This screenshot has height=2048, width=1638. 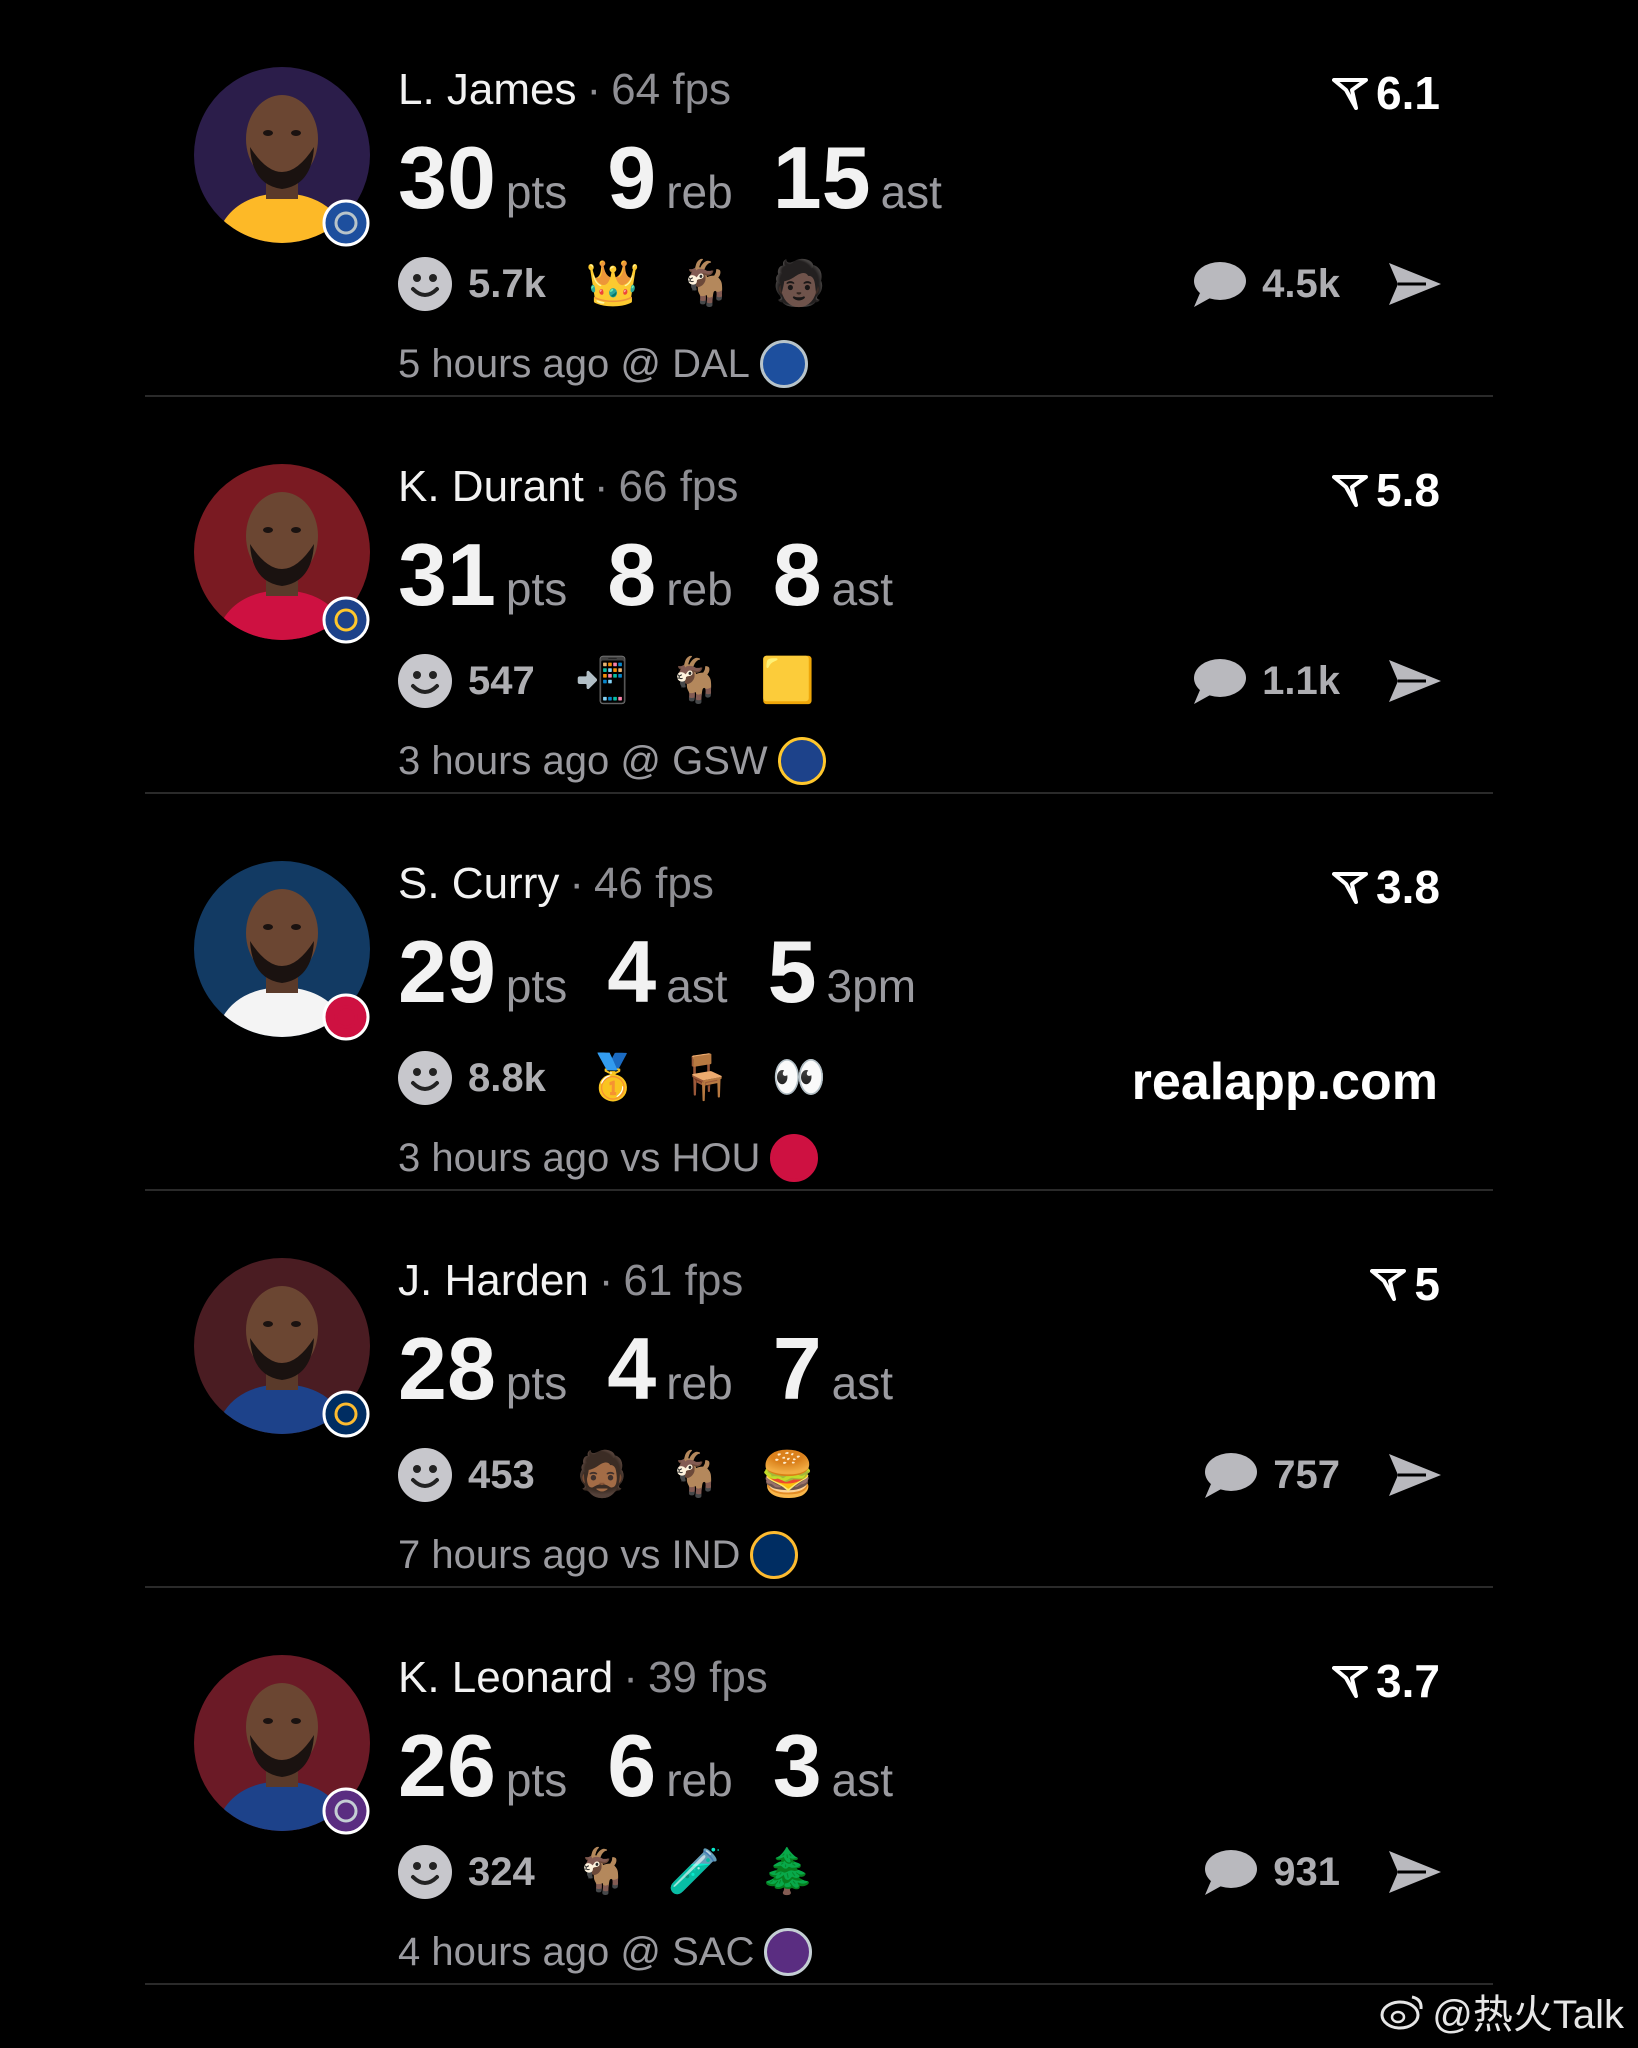 I want to click on stat-value: 4, so click(x=632, y=1368).